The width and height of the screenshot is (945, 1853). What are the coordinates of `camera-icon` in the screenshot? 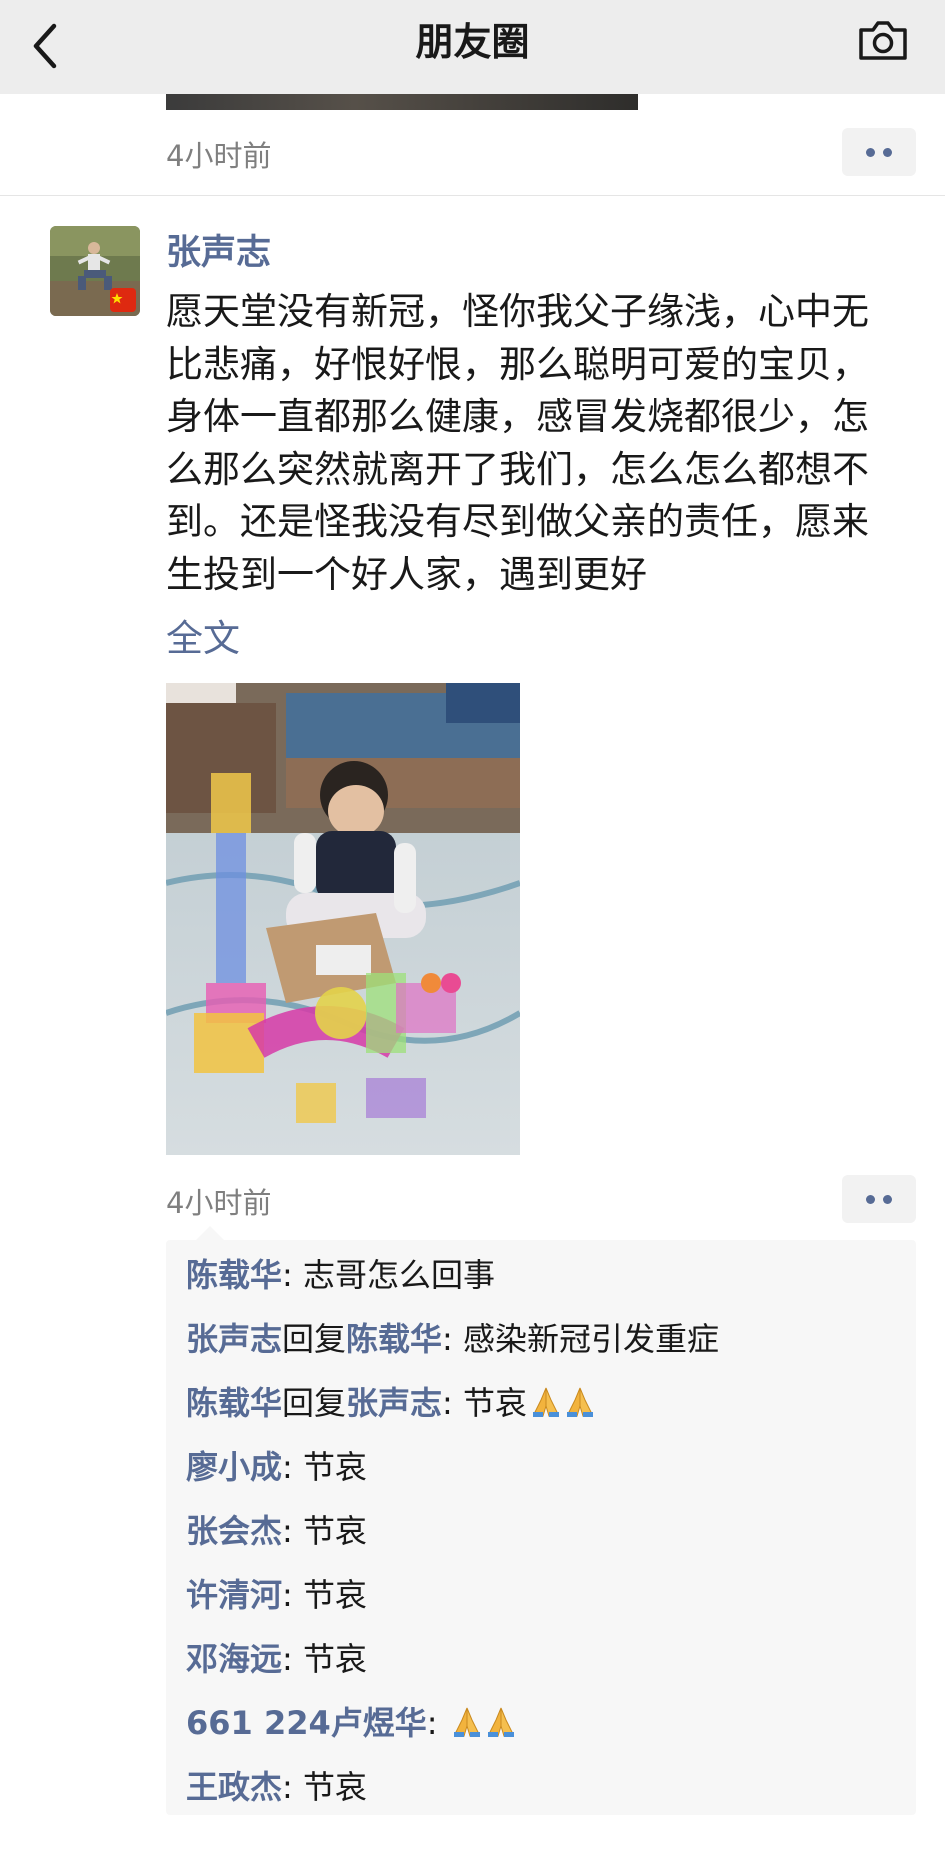 It's located at (883, 40).